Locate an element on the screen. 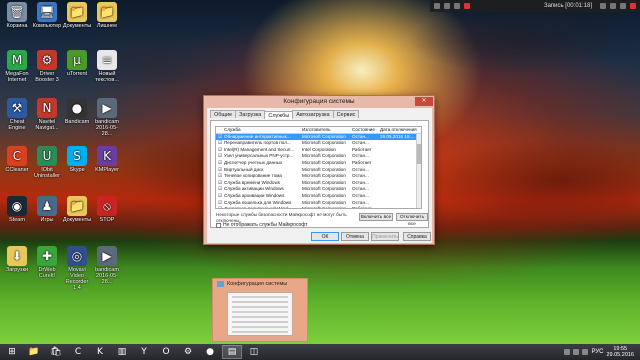 The width and height of the screenshot is (640, 360). clock: 19:55 29.05.2016 is located at coordinates (620, 352).